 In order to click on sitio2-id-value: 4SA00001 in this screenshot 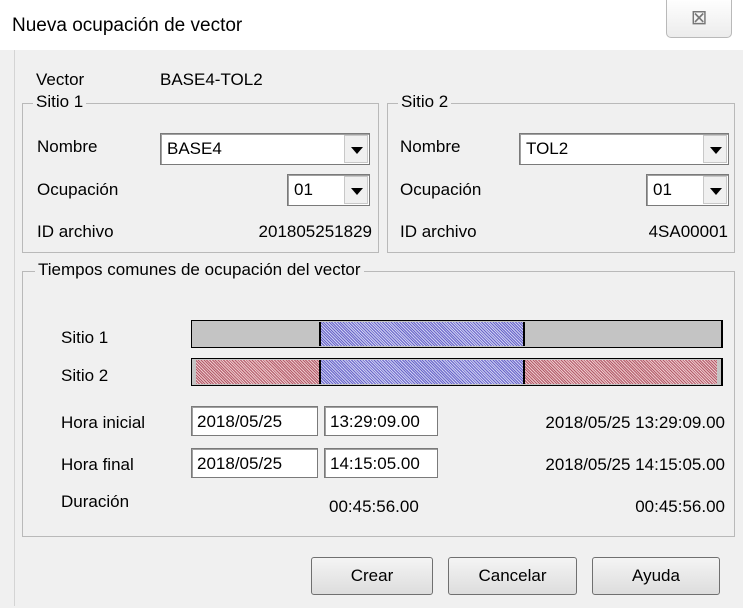, I will do `click(688, 231)`.